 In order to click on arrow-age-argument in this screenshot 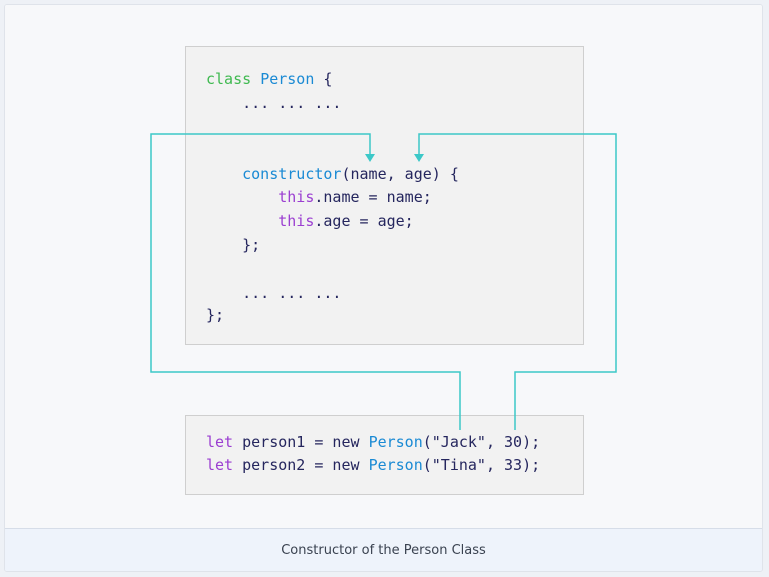, I will do `click(517, 281)`.